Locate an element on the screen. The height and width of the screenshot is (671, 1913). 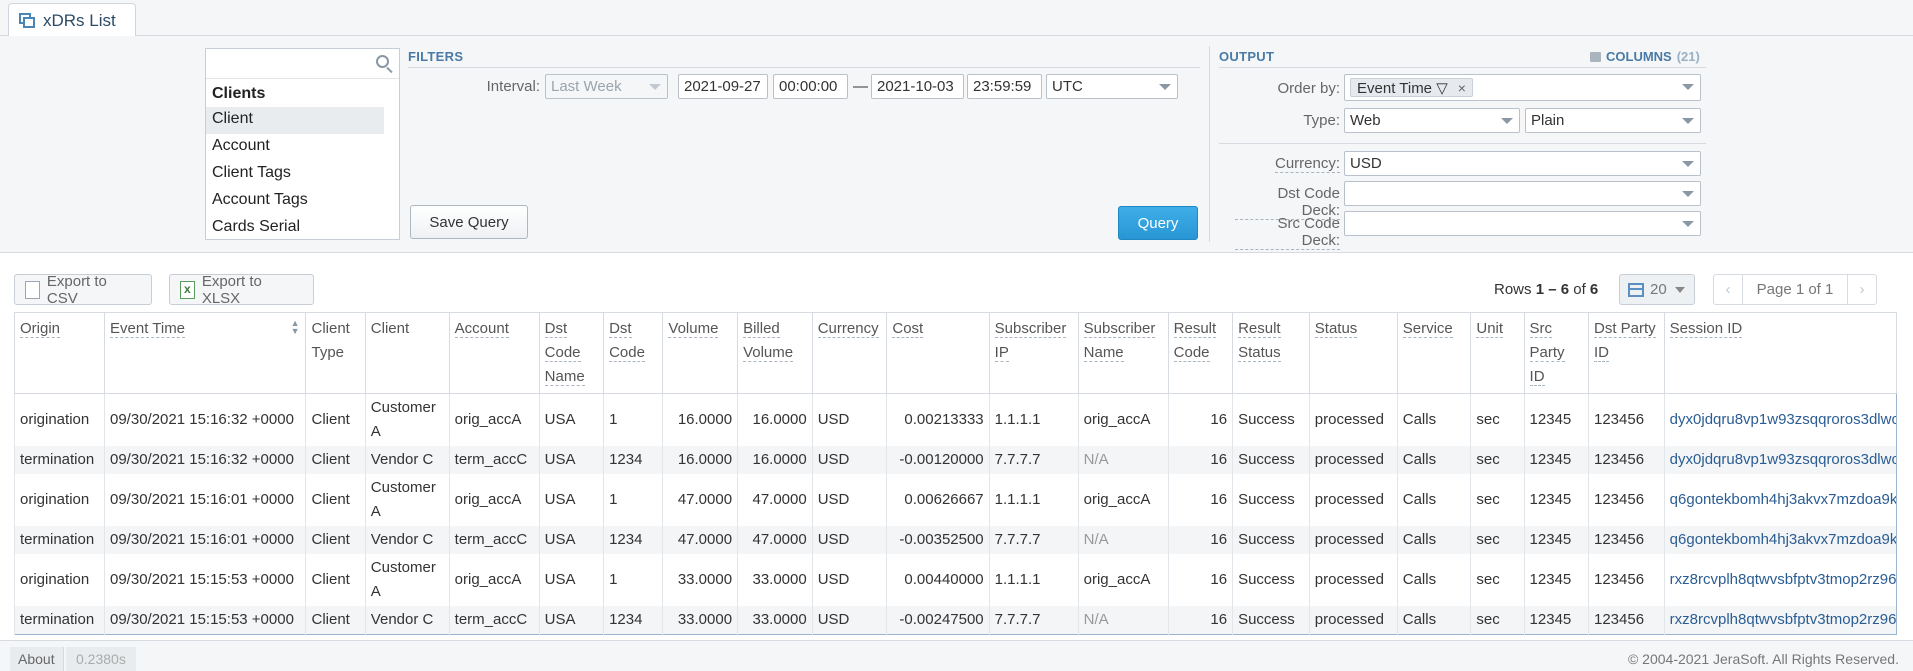
column-header: Result Code is located at coordinates (1200, 353).